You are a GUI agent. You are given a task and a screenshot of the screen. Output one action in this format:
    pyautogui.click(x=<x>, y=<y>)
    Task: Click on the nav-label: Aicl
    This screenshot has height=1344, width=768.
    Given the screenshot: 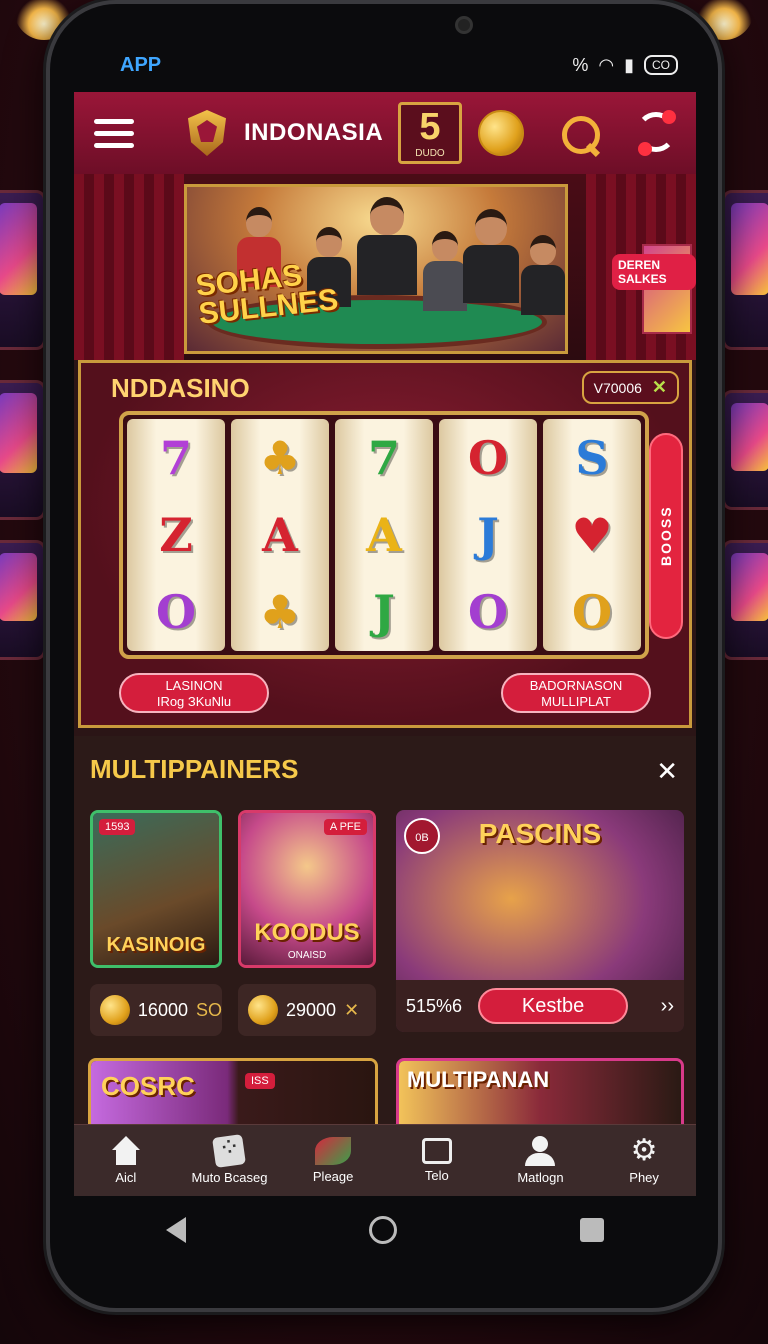 What is the action you would take?
    pyautogui.click(x=126, y=1177)
    